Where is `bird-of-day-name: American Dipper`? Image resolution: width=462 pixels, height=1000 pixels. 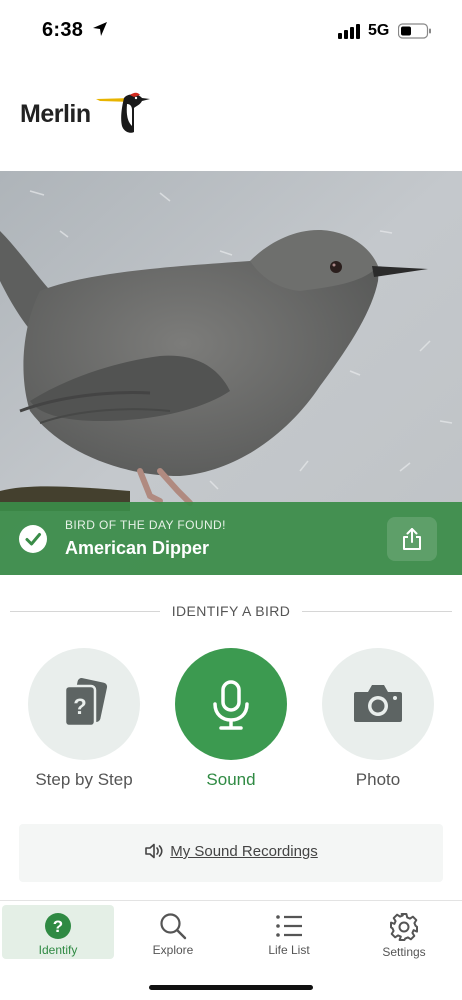 bird-of-day-name: American Dipper is located at coordinates (137, 548).